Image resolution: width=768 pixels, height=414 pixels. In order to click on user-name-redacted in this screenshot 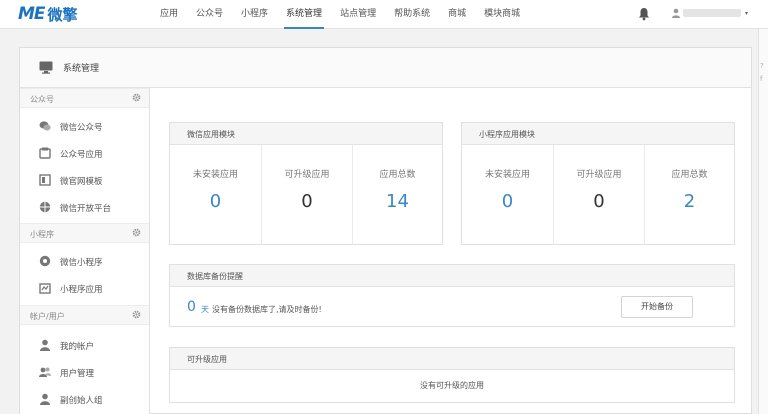, I will do `click(712, 13)`.